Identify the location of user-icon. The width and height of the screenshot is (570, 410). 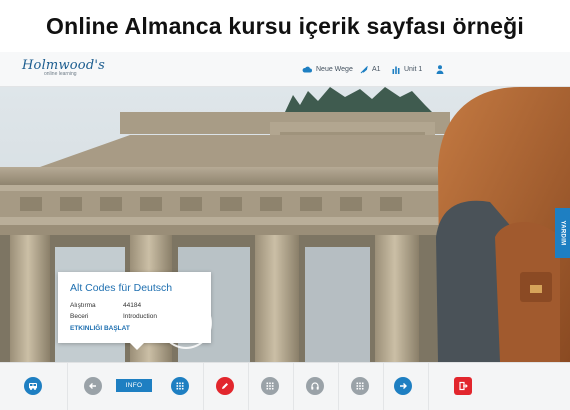
(440, 69).